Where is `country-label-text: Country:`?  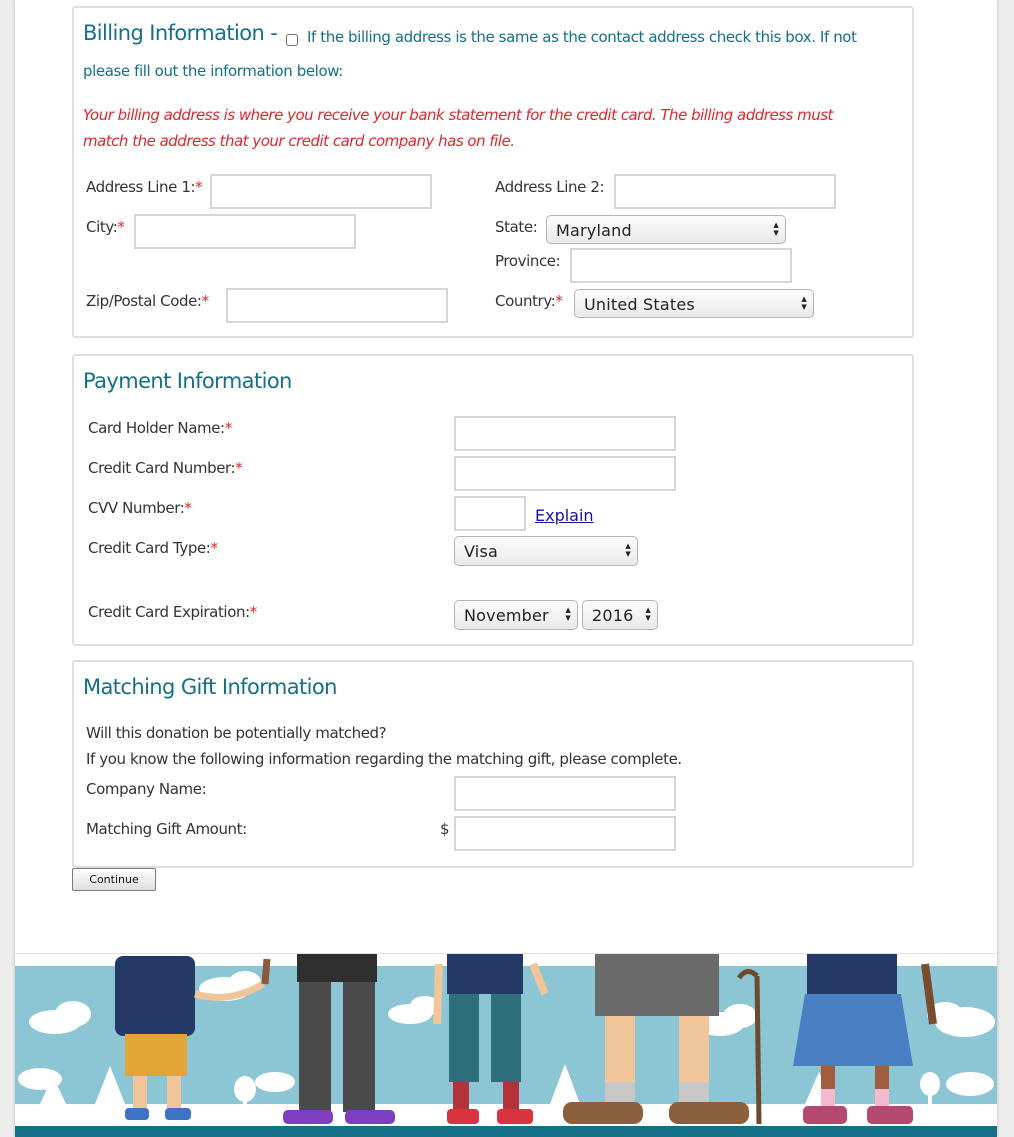 country-label-text: Country: is located at coordinates (525, 301).